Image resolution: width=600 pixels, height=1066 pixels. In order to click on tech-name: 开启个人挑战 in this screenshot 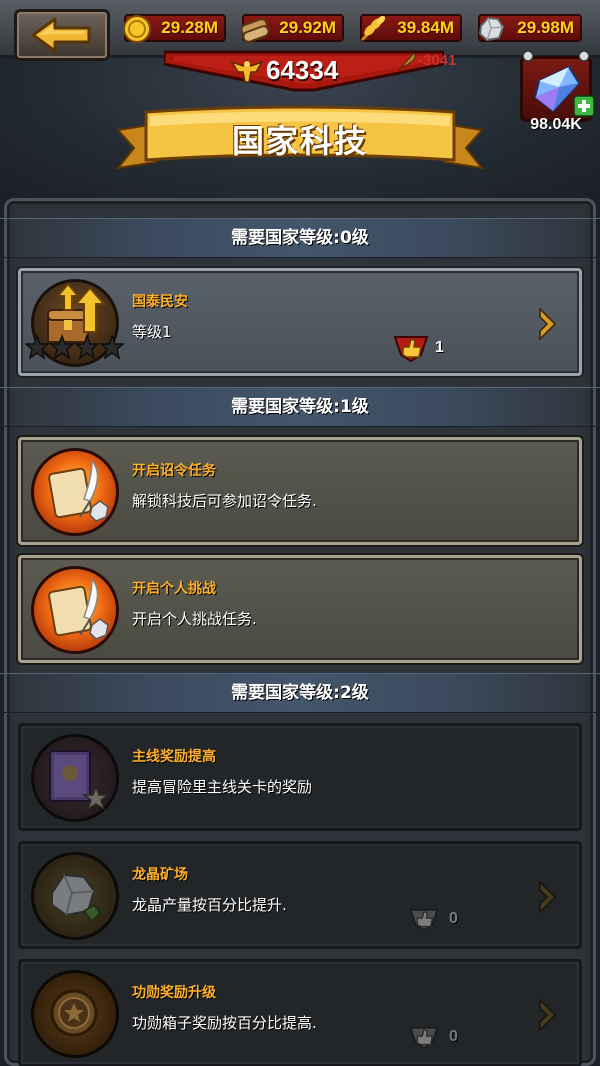, I will do `click(174, 589)`.